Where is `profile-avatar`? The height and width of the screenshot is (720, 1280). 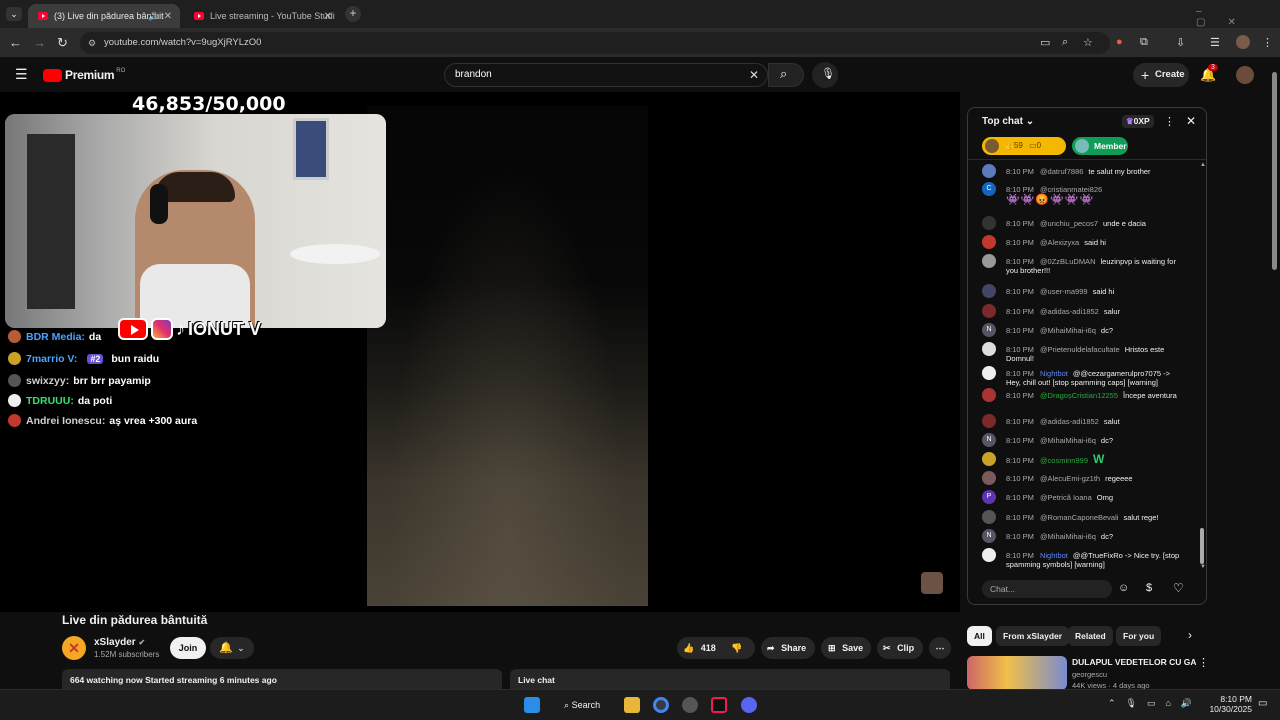 profile-avatar is located at coordinates (1243, 42).